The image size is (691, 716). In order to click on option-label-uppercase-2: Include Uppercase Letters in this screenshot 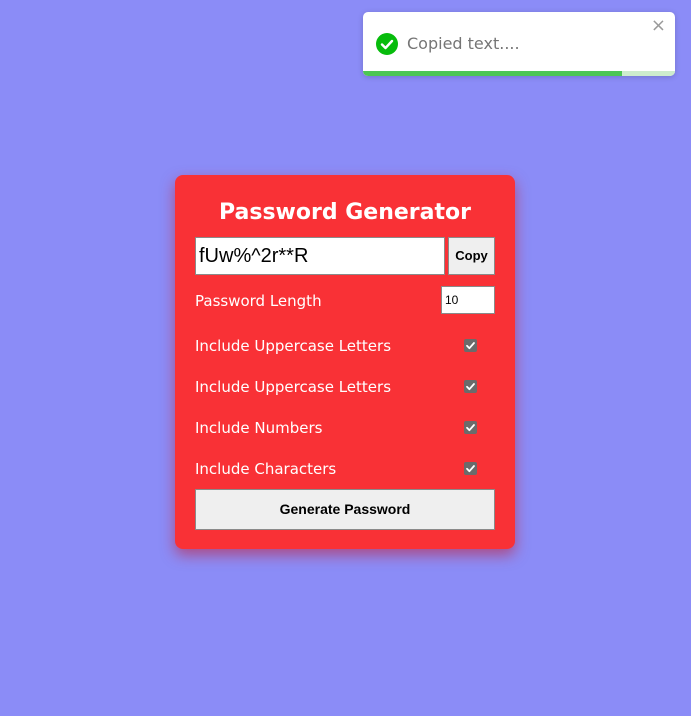, I will do `click(293, 387)`.